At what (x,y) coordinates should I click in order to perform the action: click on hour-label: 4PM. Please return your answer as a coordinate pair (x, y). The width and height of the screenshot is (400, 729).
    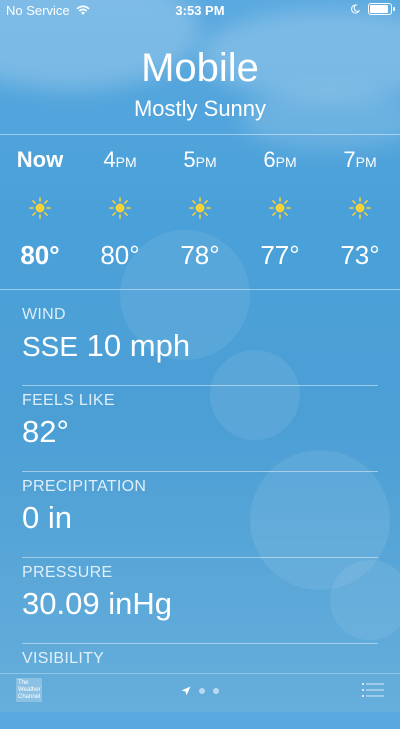
    Looking at the image, I should click on (120, 159).